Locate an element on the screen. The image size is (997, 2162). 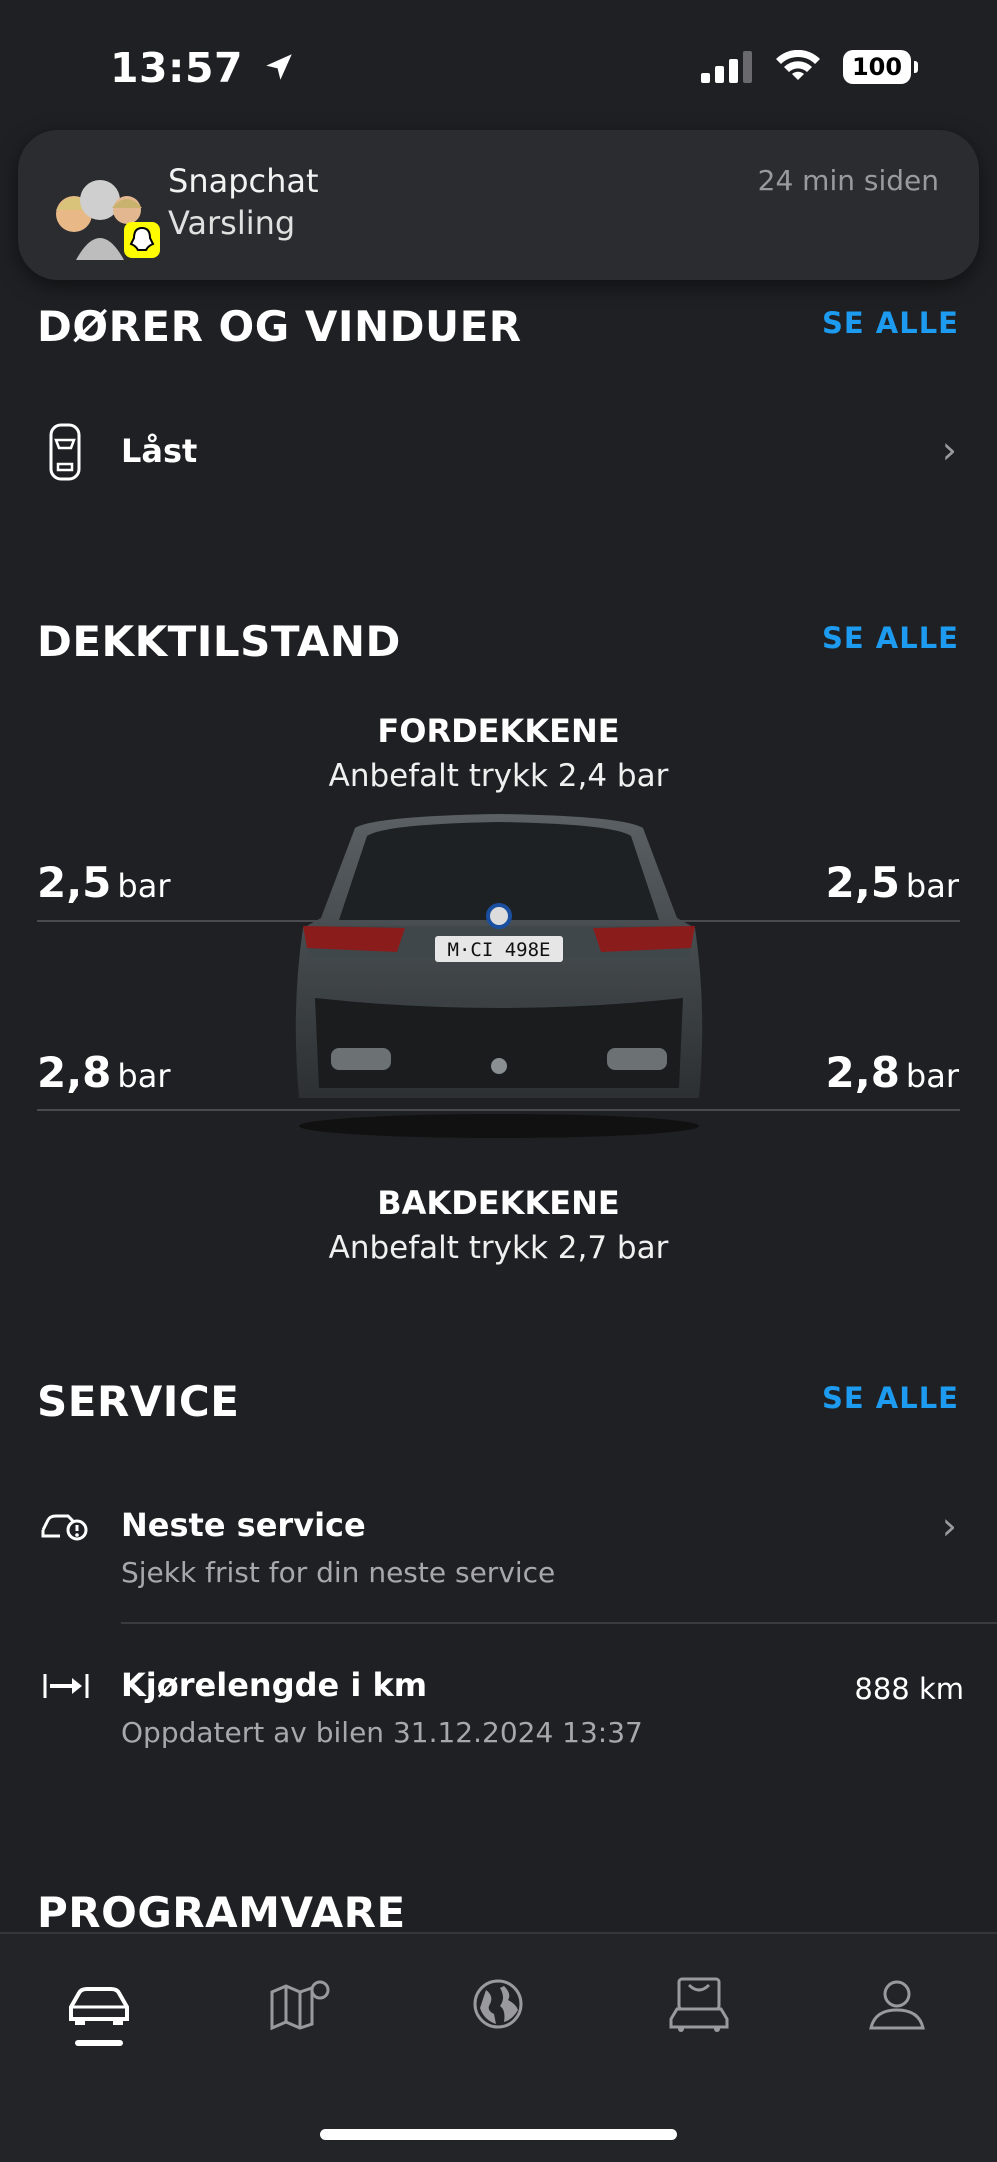
snapchat-avatar-icon is located at coordinates (108, 220).